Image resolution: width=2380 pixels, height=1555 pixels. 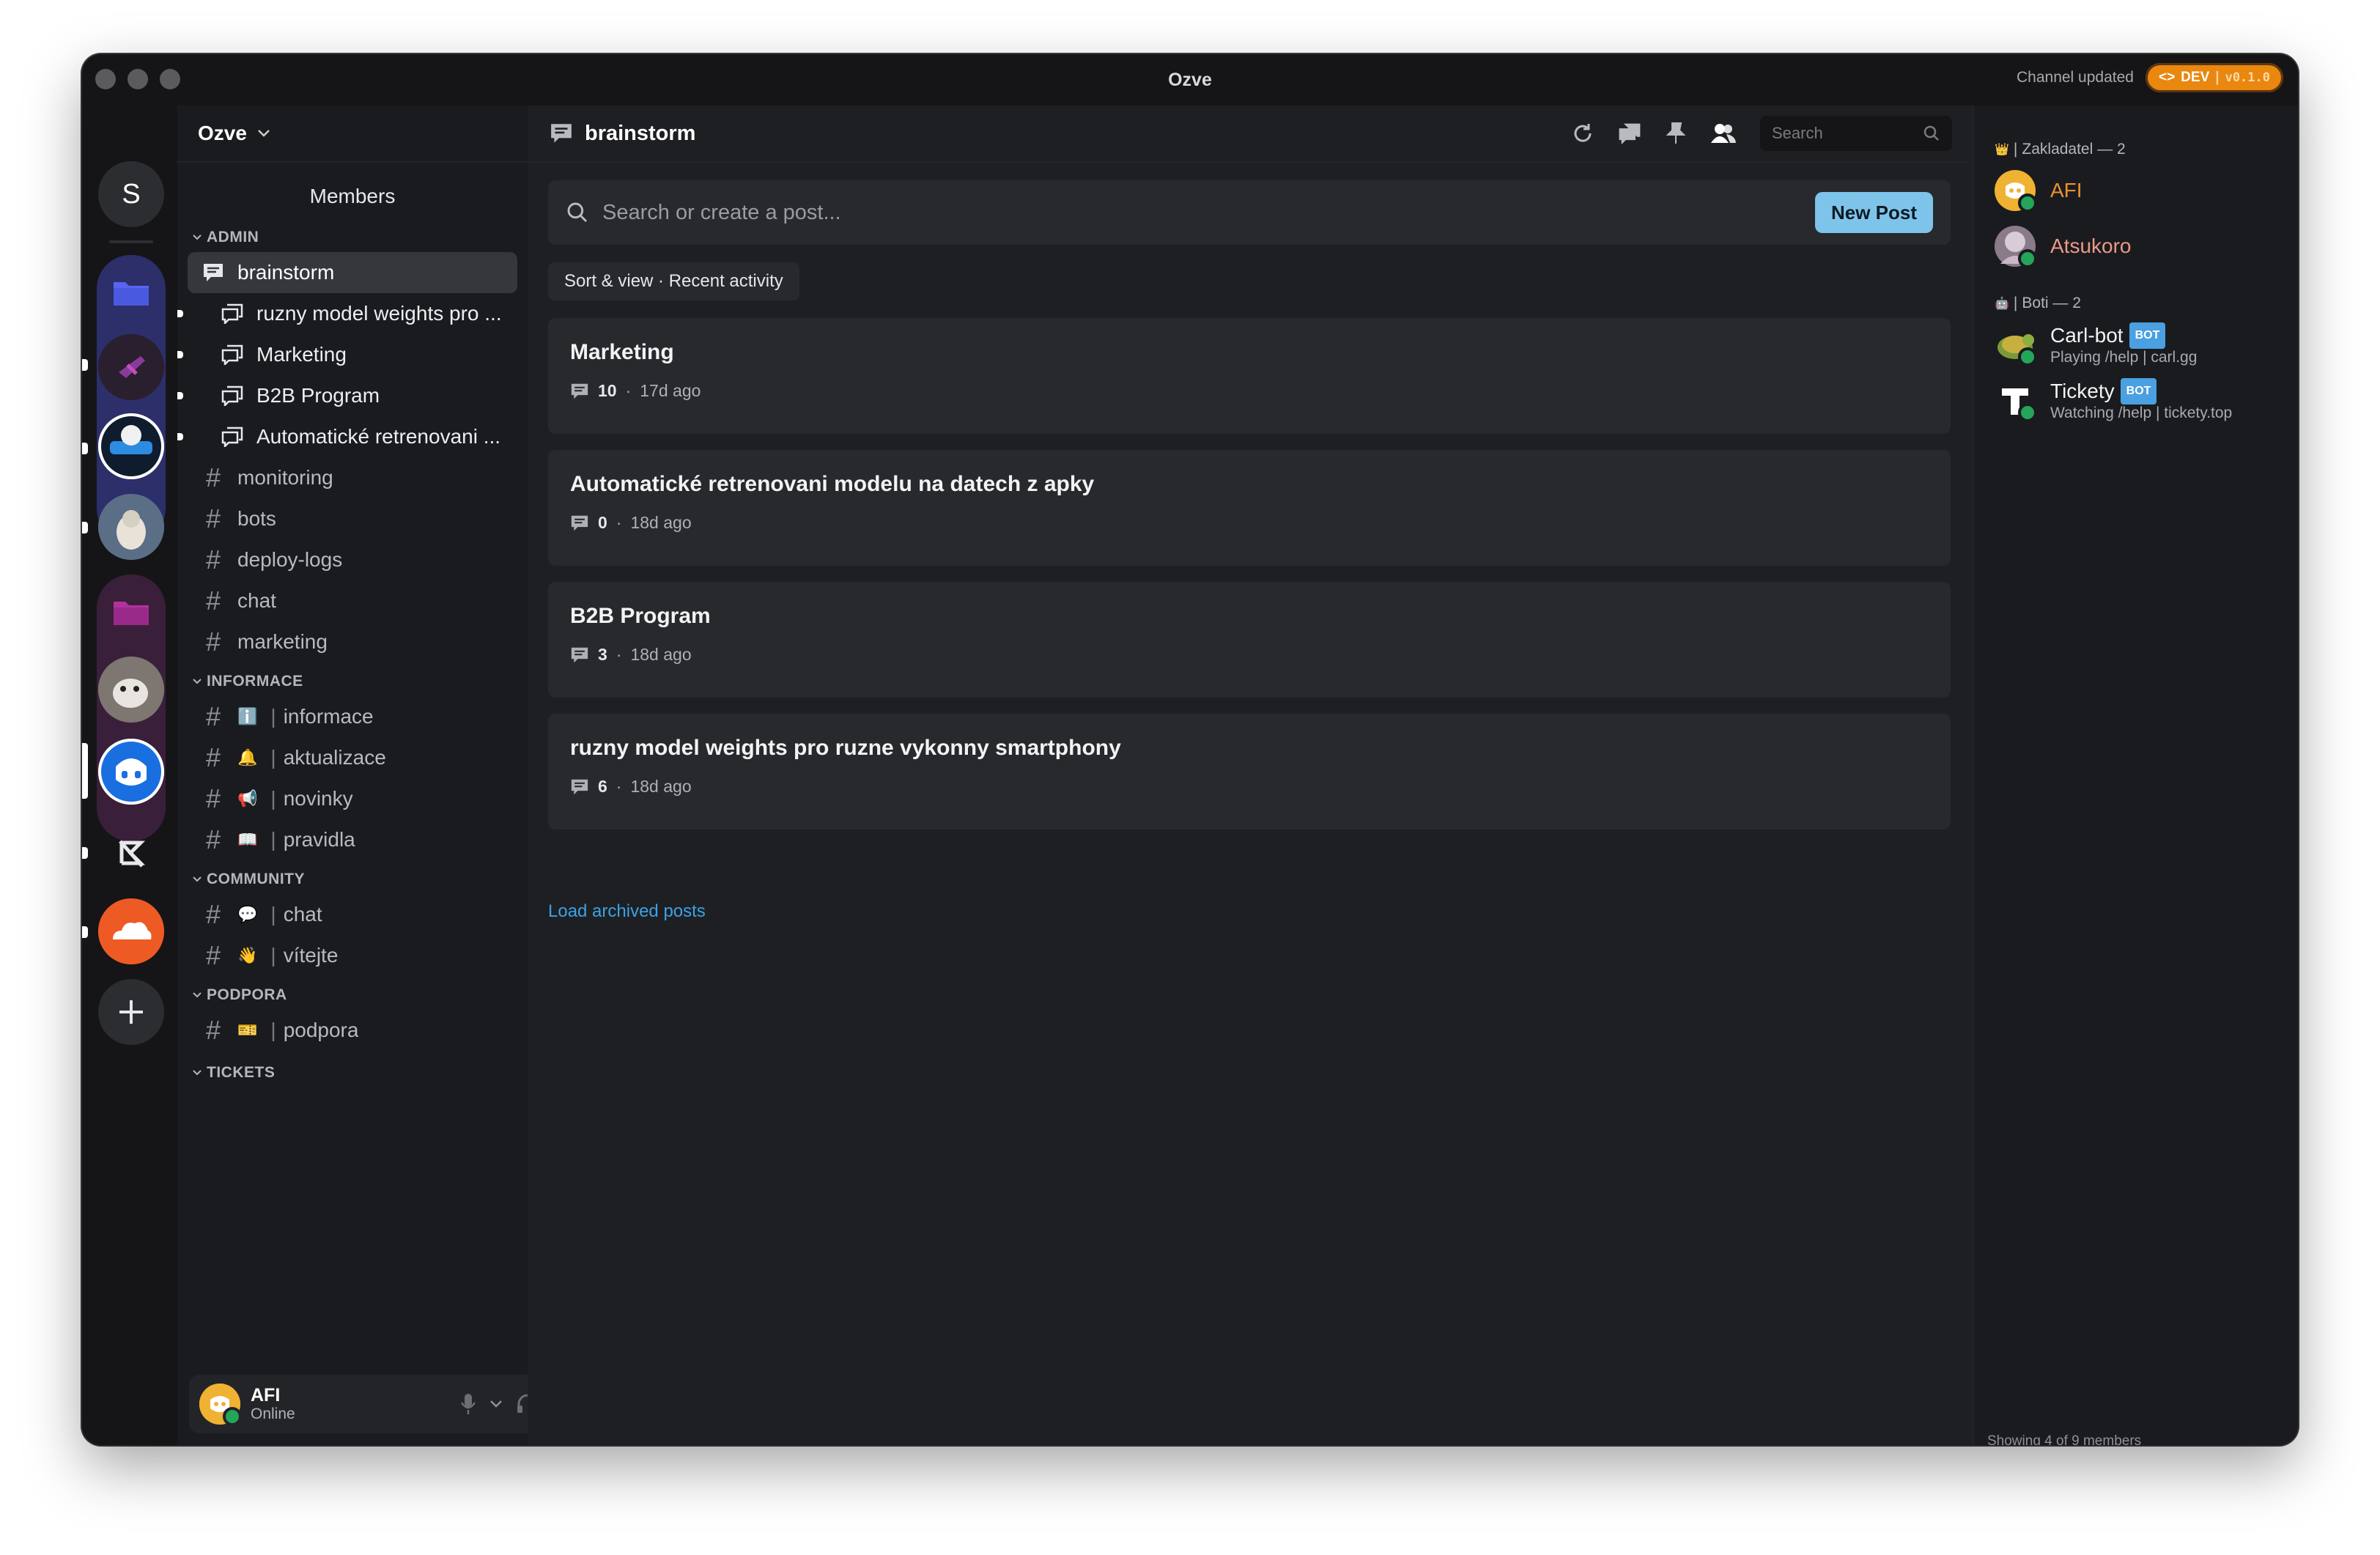 I want to click on channel-vitejte: # 👋 | vítejte, so click(x=352, y=956).